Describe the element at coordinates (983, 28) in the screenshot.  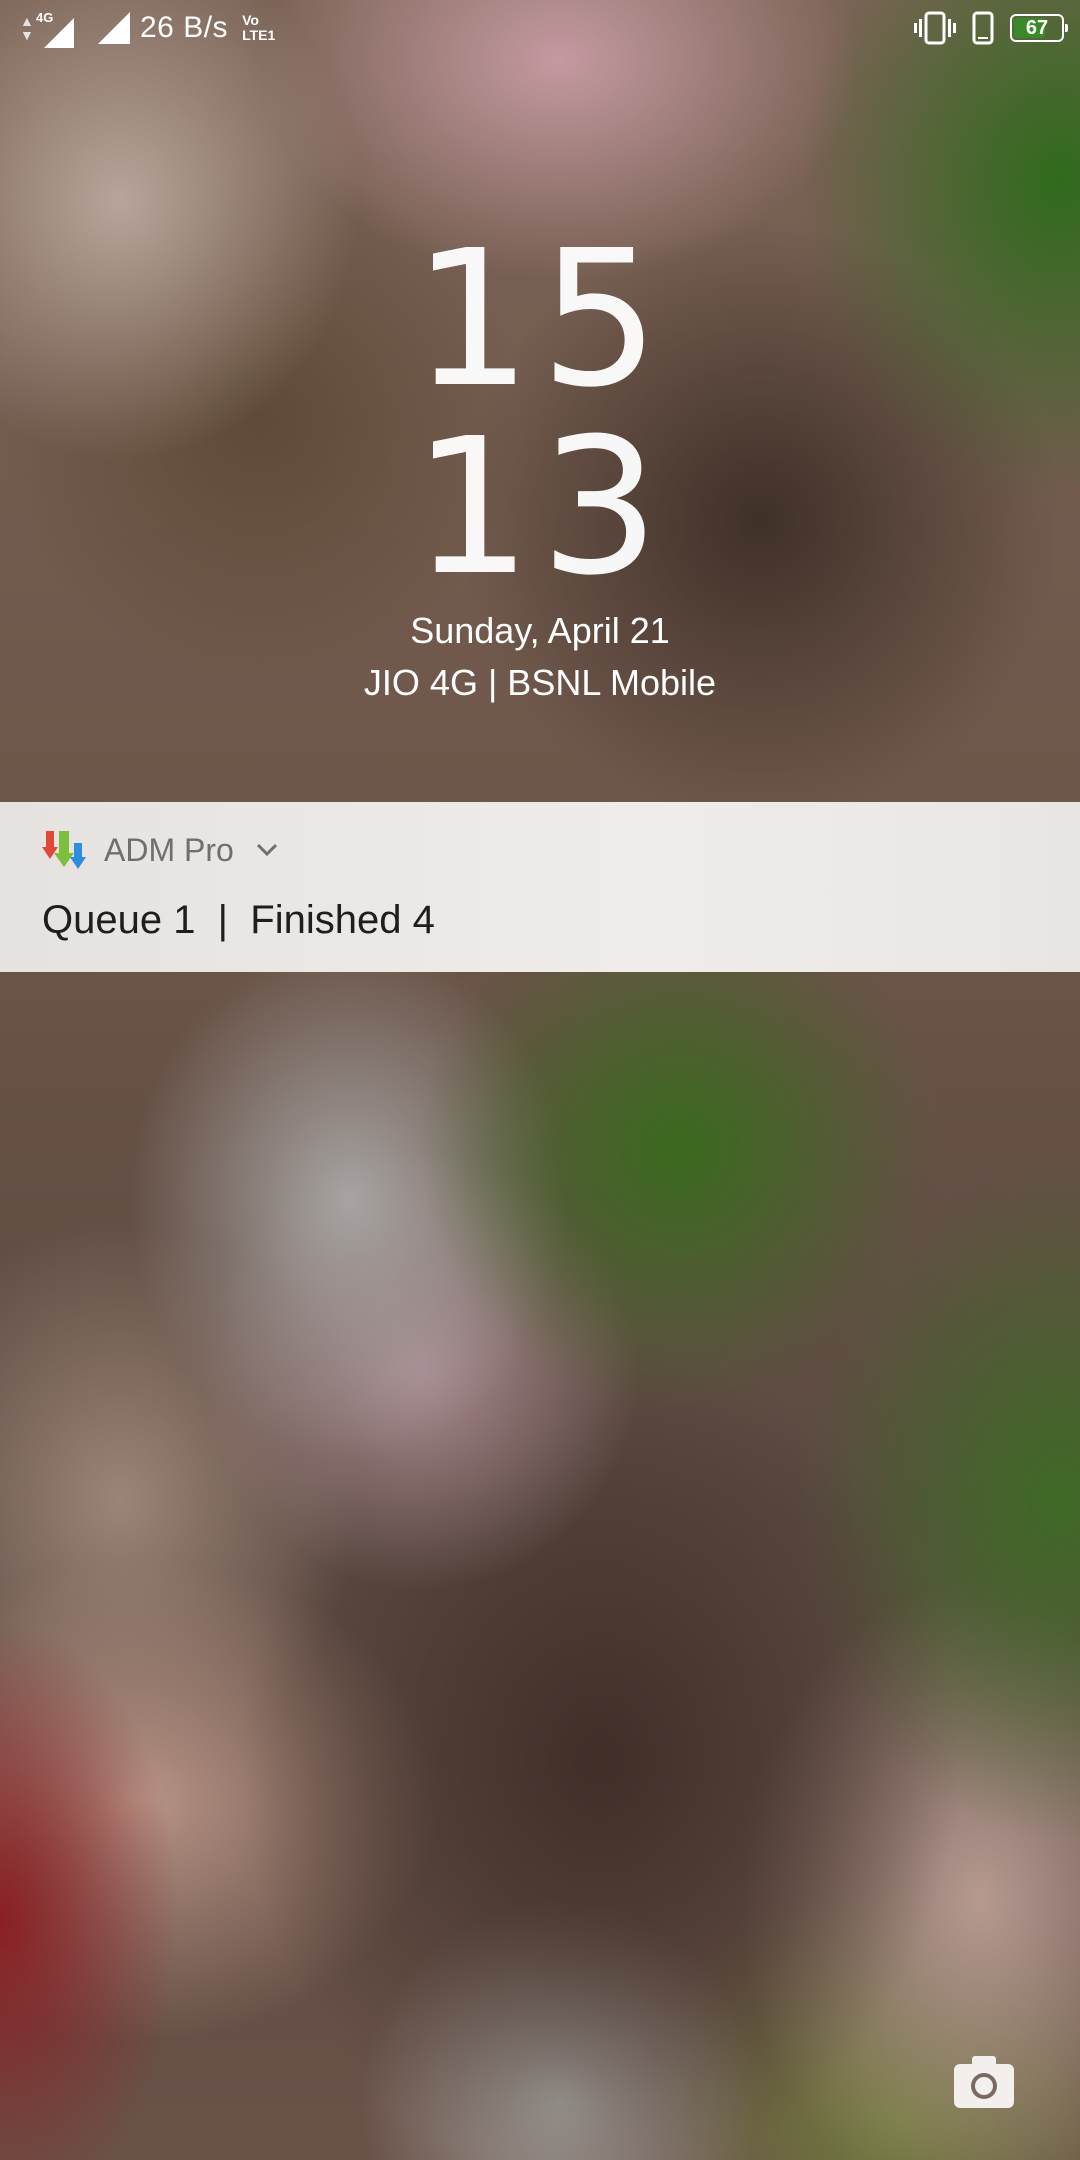
I see `phone-icon` at that location.